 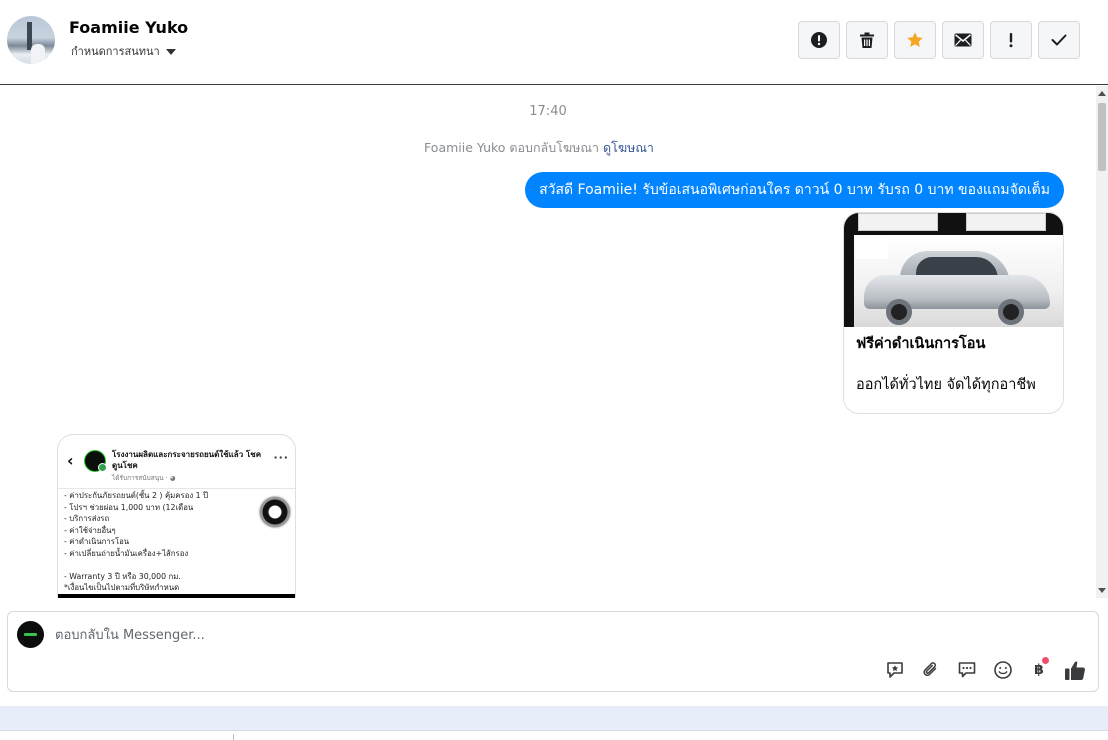 What do you see at coordinates (38, 54) in the screenshot?
I see `avatar-photo-figure` at bounding box center [38, 54].